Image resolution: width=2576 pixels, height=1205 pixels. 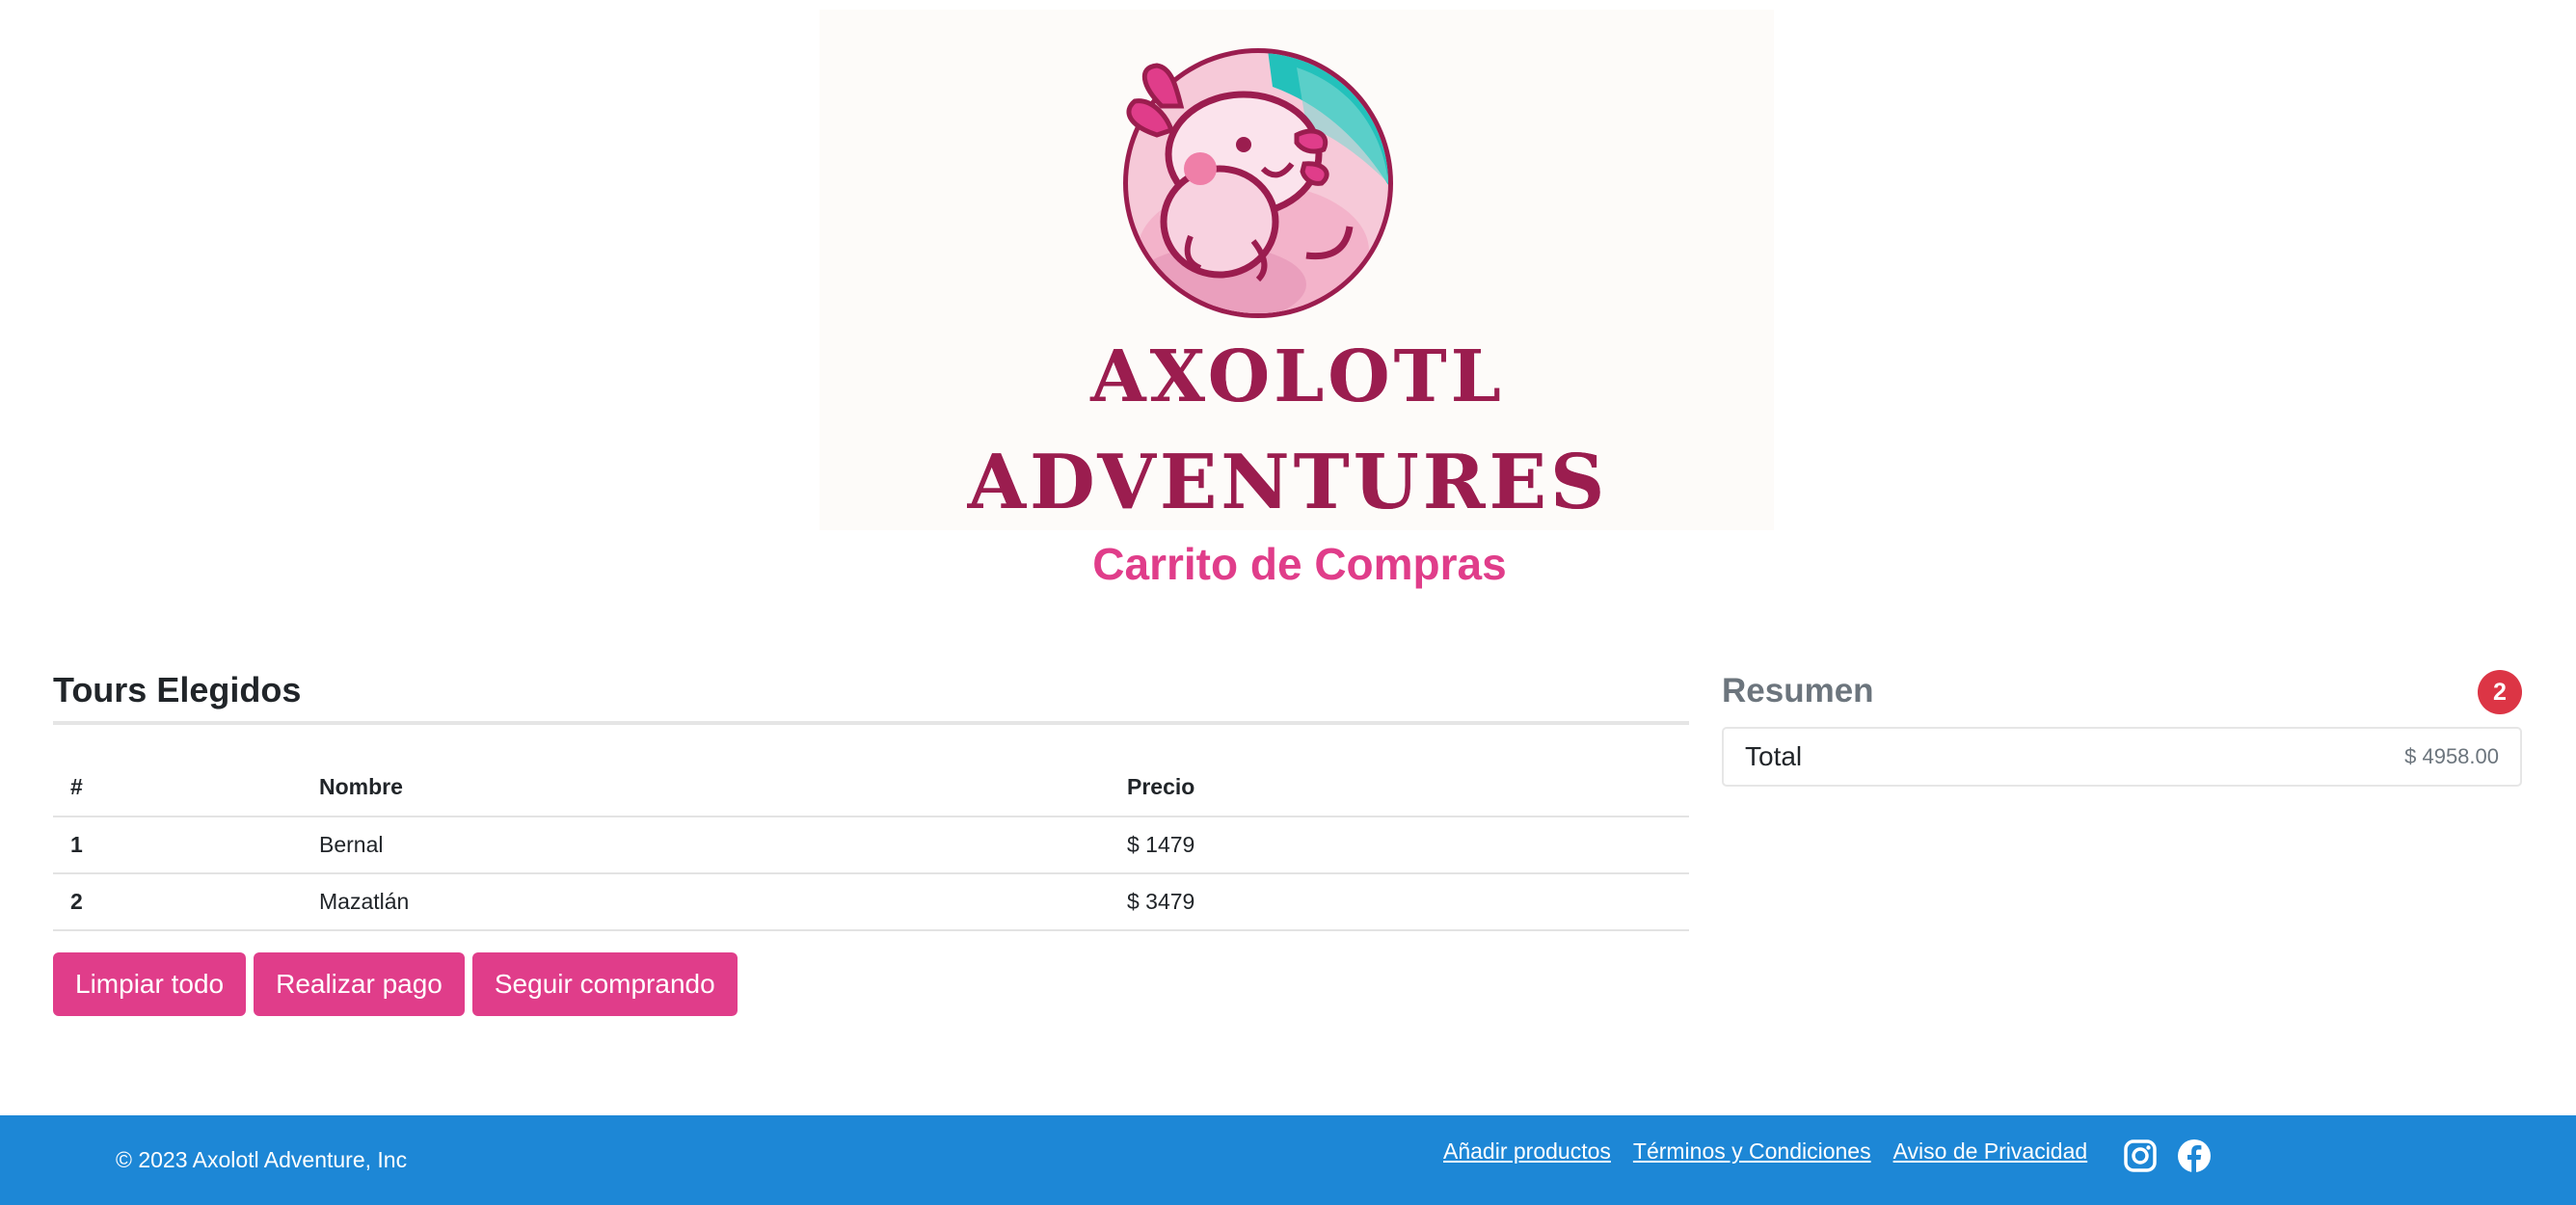 I want to click on instagram-icon, so click(x=2140, y=1155).